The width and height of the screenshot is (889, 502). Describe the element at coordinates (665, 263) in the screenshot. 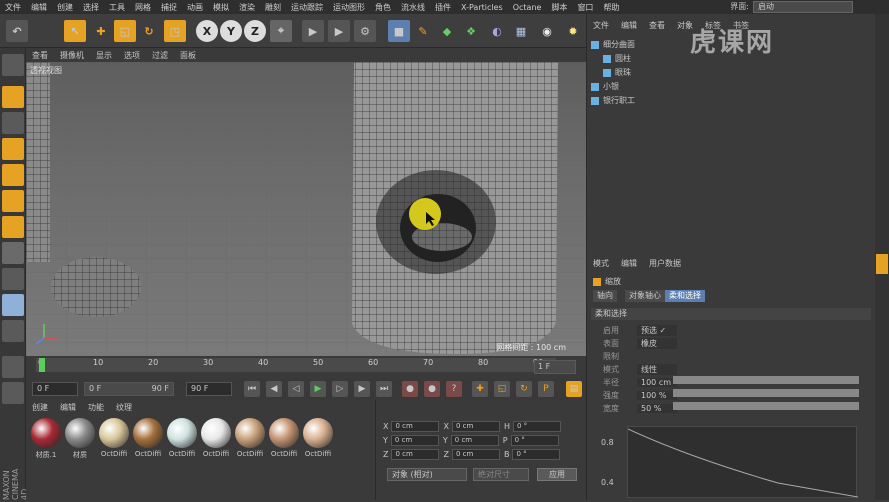

I see `attribute-menu-item: 用户数据` at that location.